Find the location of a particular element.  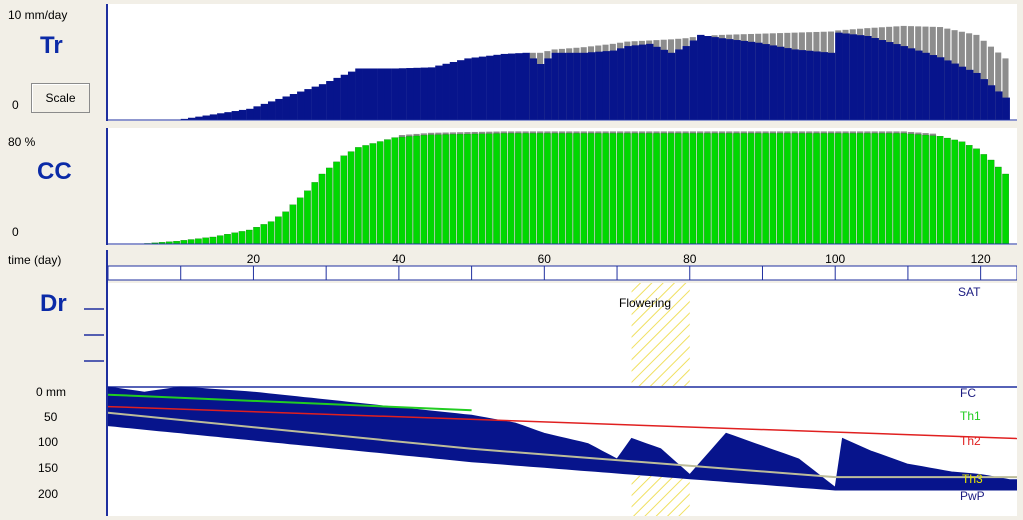

cc-title: CC is located at coordinates (54, 171).